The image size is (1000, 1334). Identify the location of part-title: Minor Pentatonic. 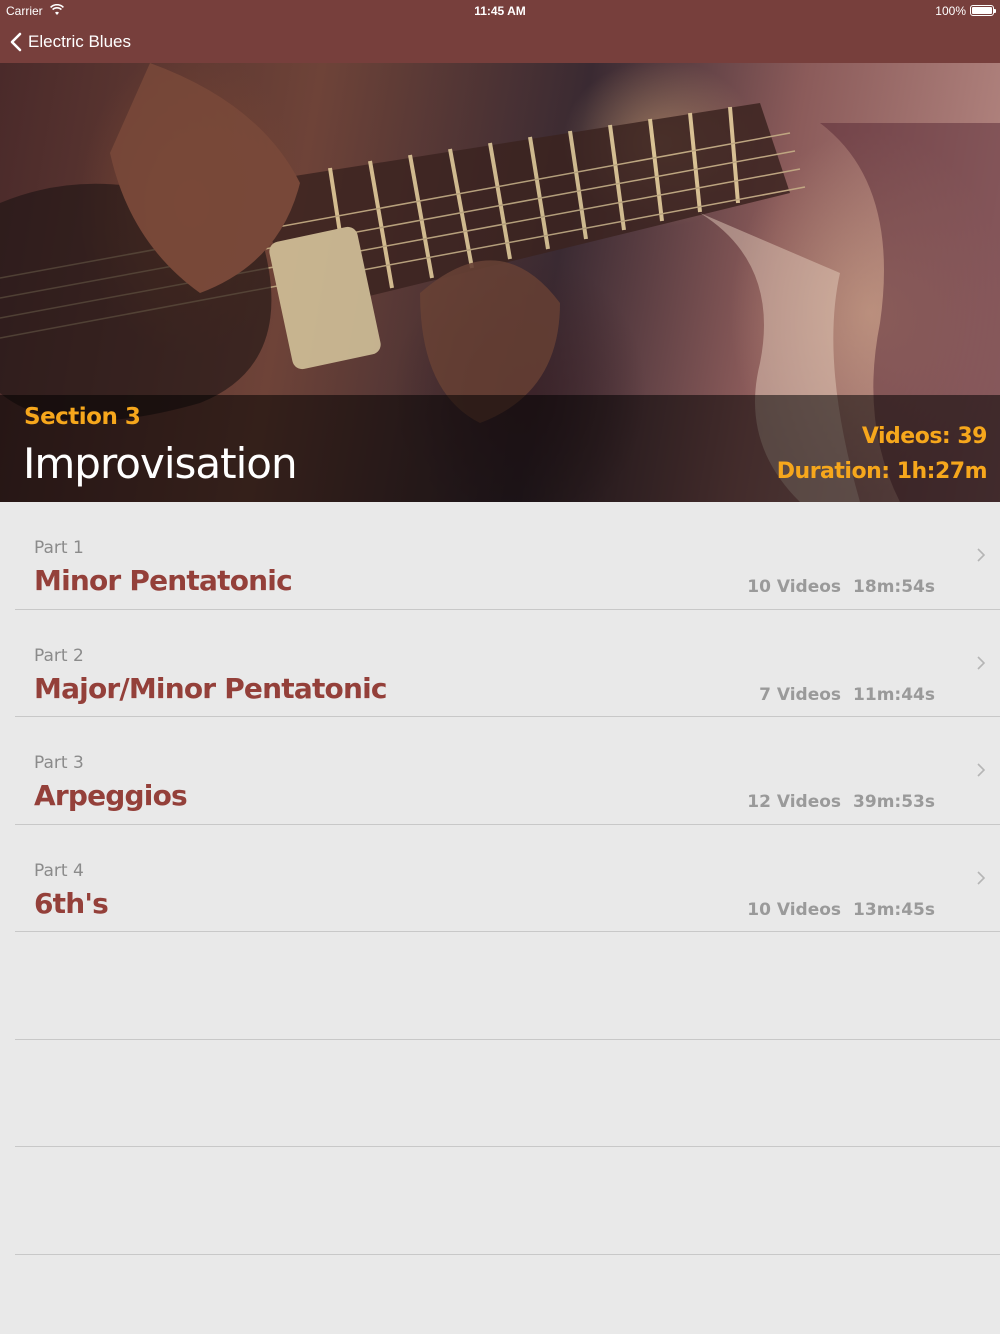
(163, 580).